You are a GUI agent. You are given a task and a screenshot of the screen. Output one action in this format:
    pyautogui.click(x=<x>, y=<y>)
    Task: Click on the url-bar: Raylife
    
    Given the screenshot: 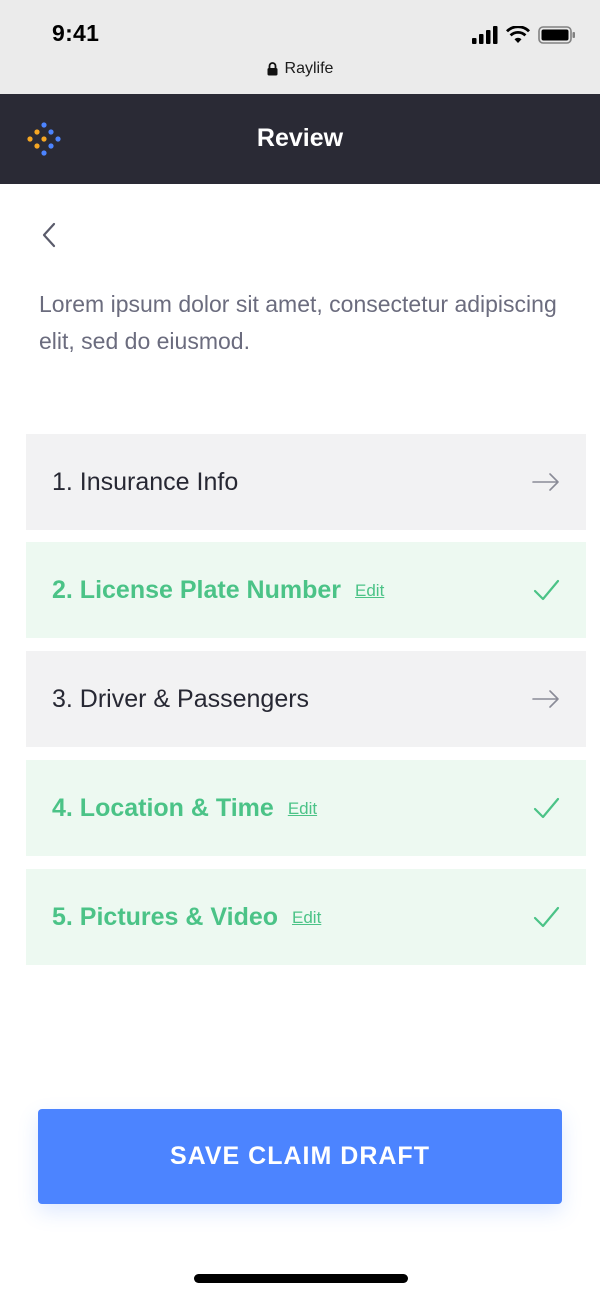 What is the action you would take?
    pyautogui.click(x=300, y=69)
    